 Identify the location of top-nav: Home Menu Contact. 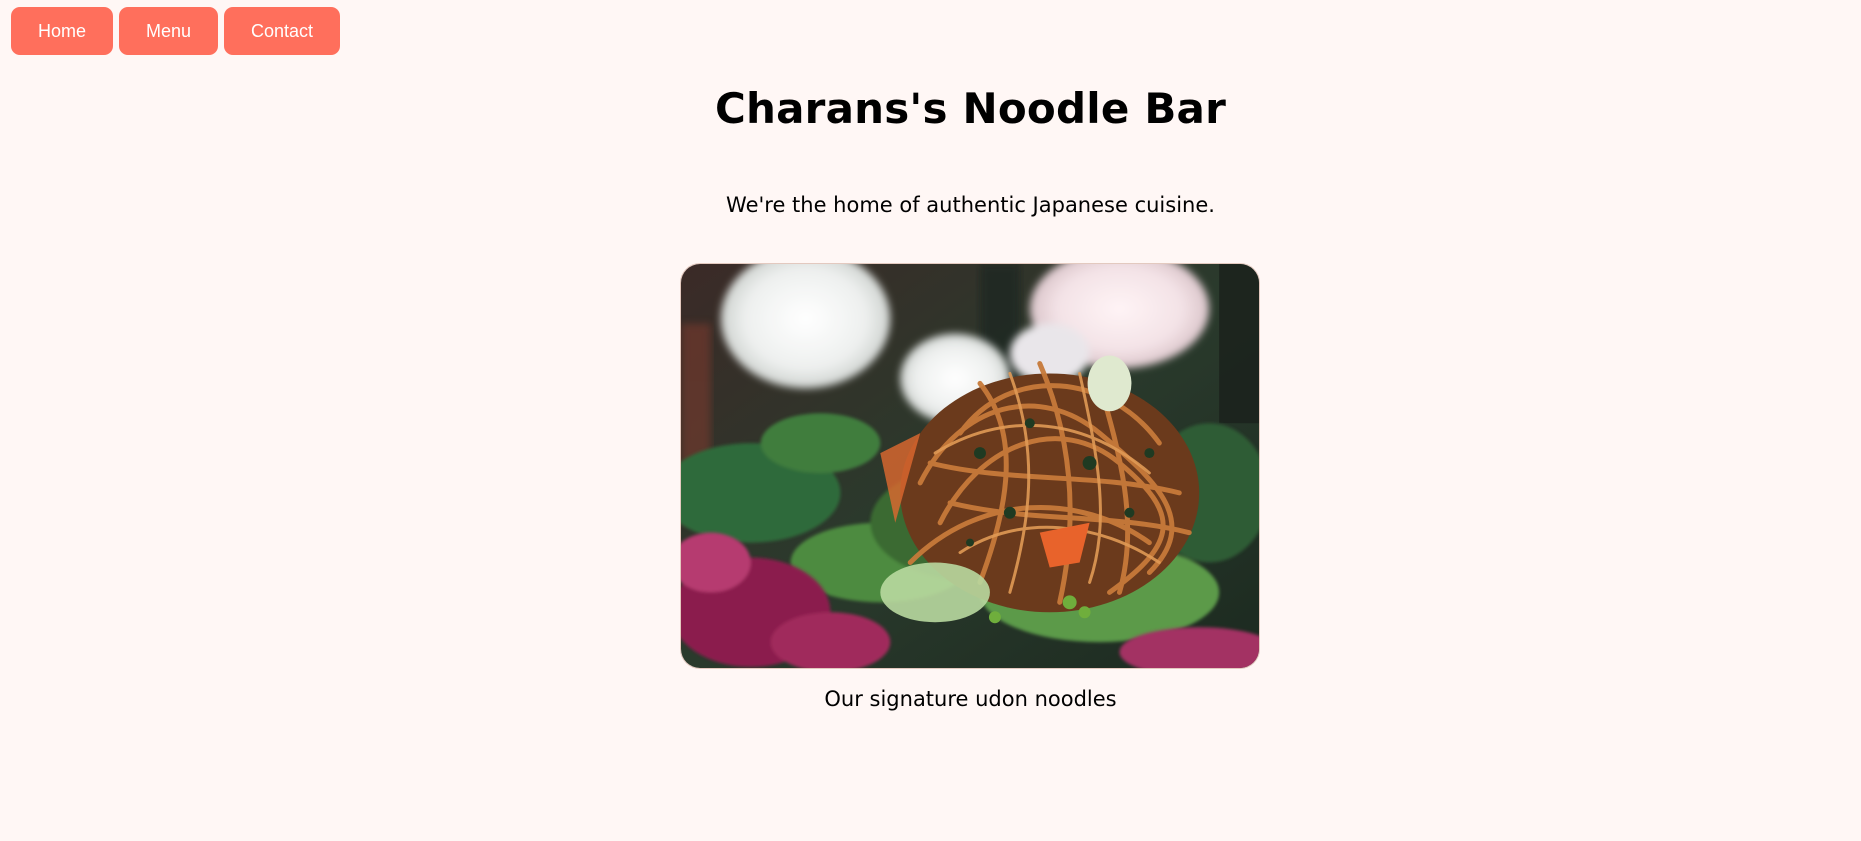
(175, 31).